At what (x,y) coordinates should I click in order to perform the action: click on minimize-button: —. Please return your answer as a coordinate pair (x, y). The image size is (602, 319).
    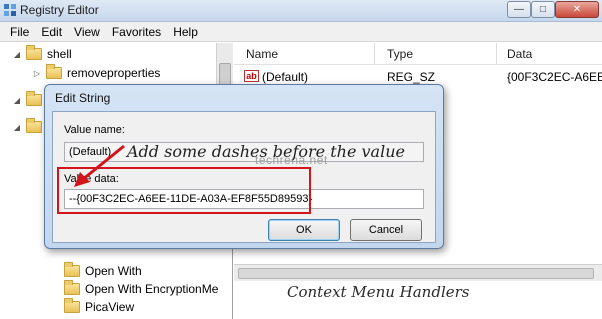
    Looking at the image, I should click on (519, 9).